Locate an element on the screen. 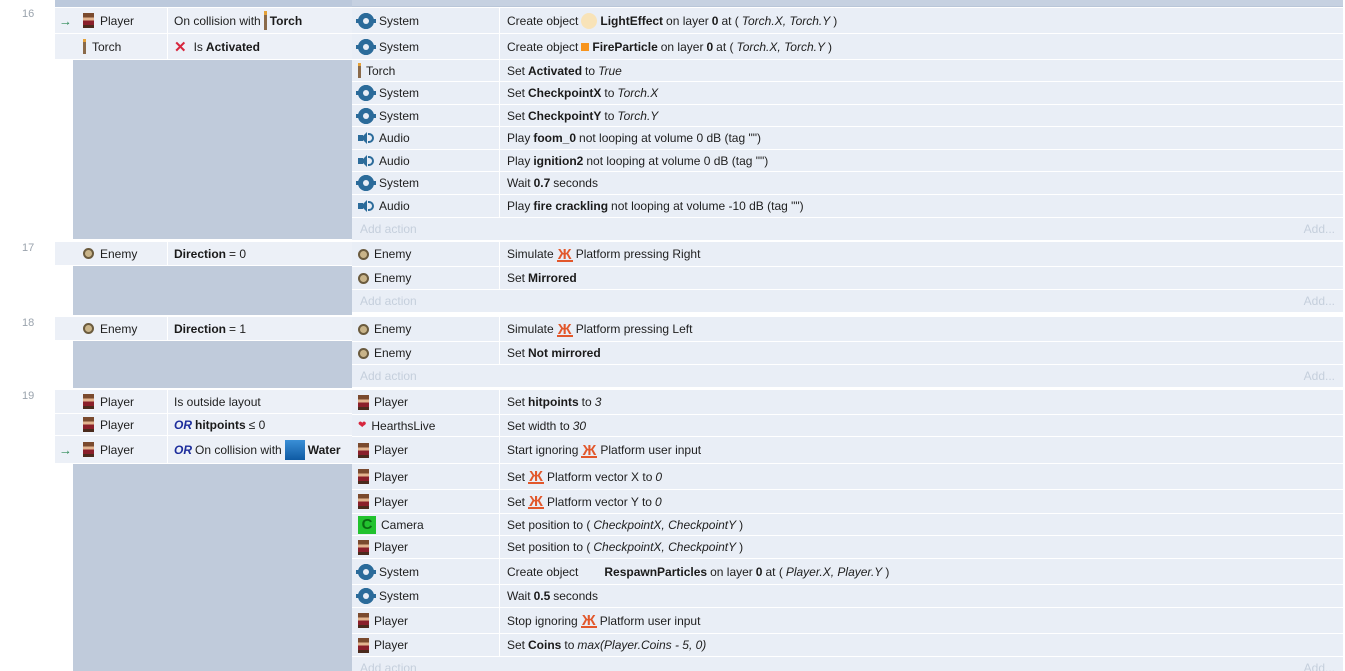 This screenshot has width=1345, height=671. action-row: System Wait 0.7 seconds is located at coordinates (847, 183).